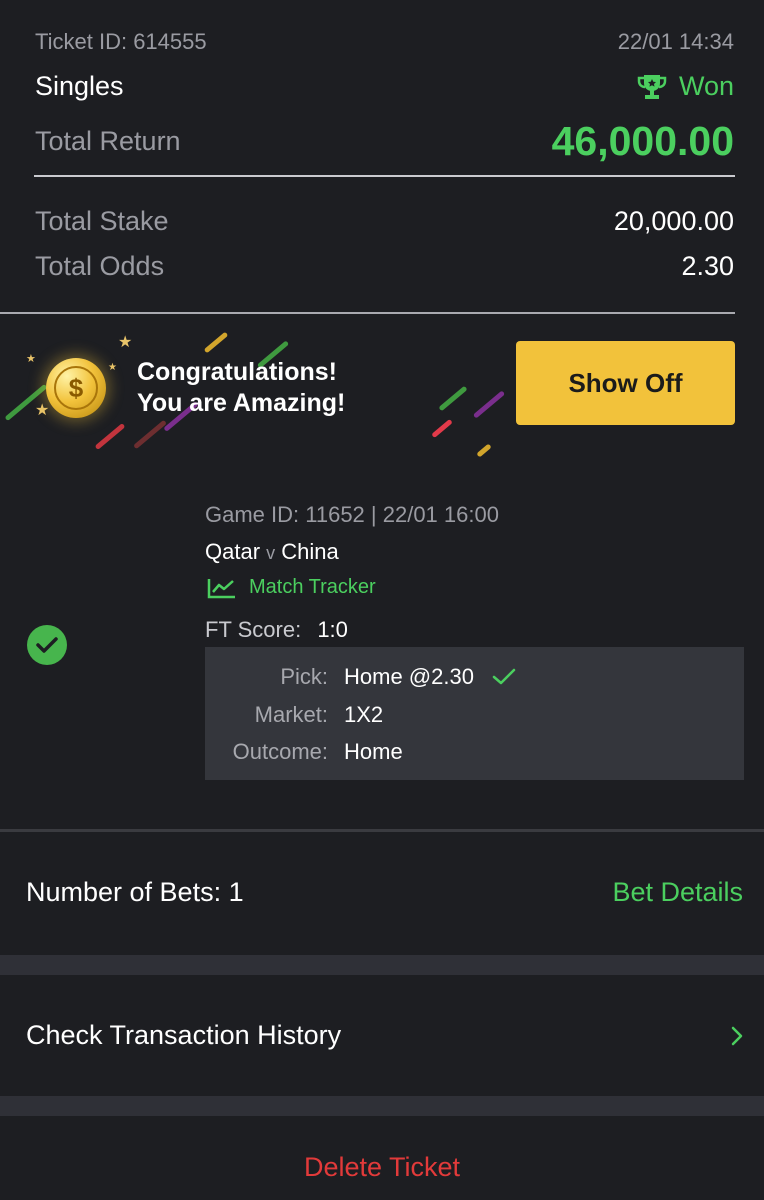  I want to click on pick-value-row: Home @2.30, so click(430, 677).